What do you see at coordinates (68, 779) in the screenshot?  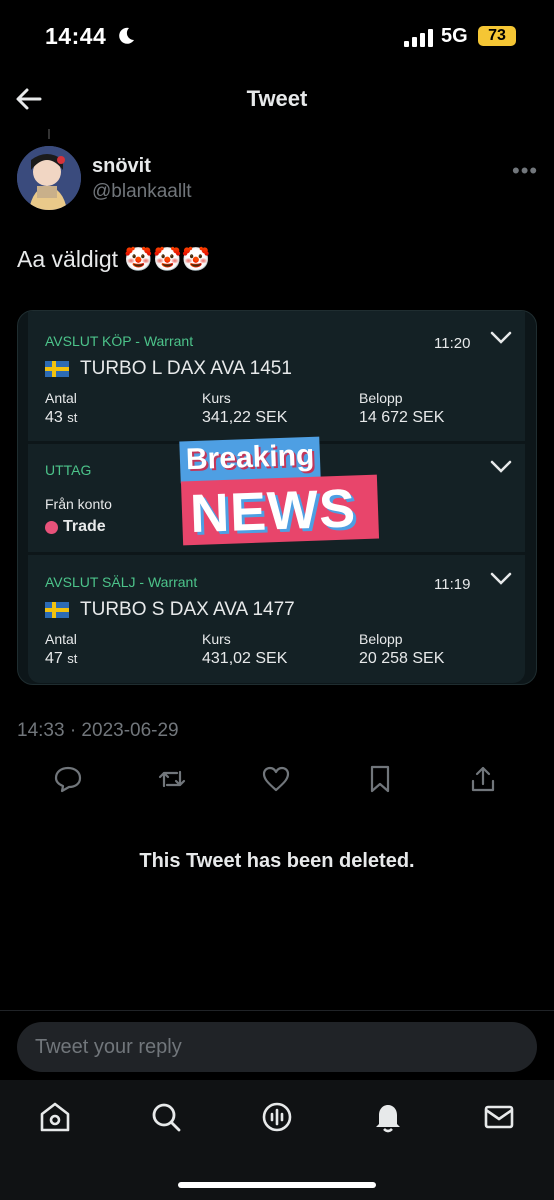 I see `reply-icon` at bounding box center [68, 779].